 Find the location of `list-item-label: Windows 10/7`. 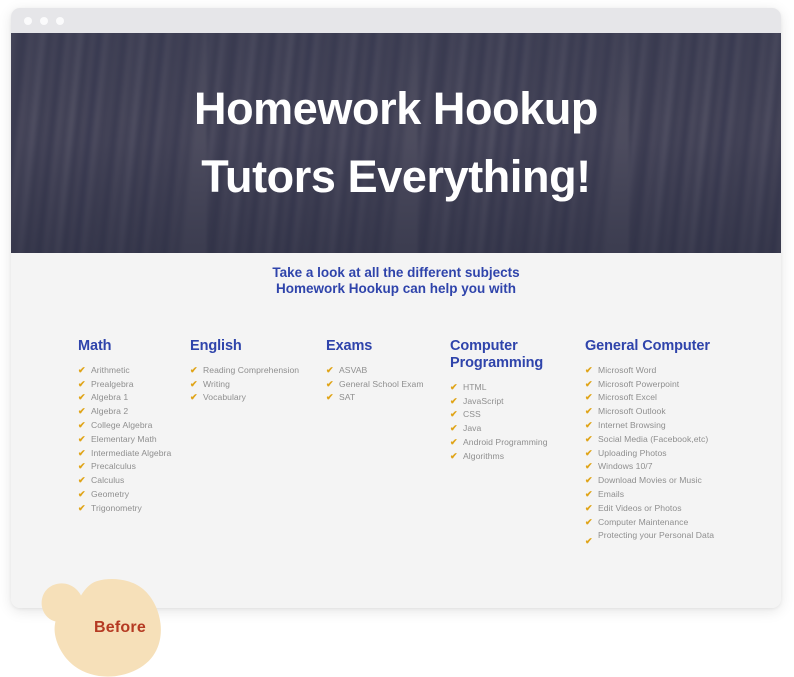

list-item-label: Windows 10/7 is located at coordinates (625, 466).